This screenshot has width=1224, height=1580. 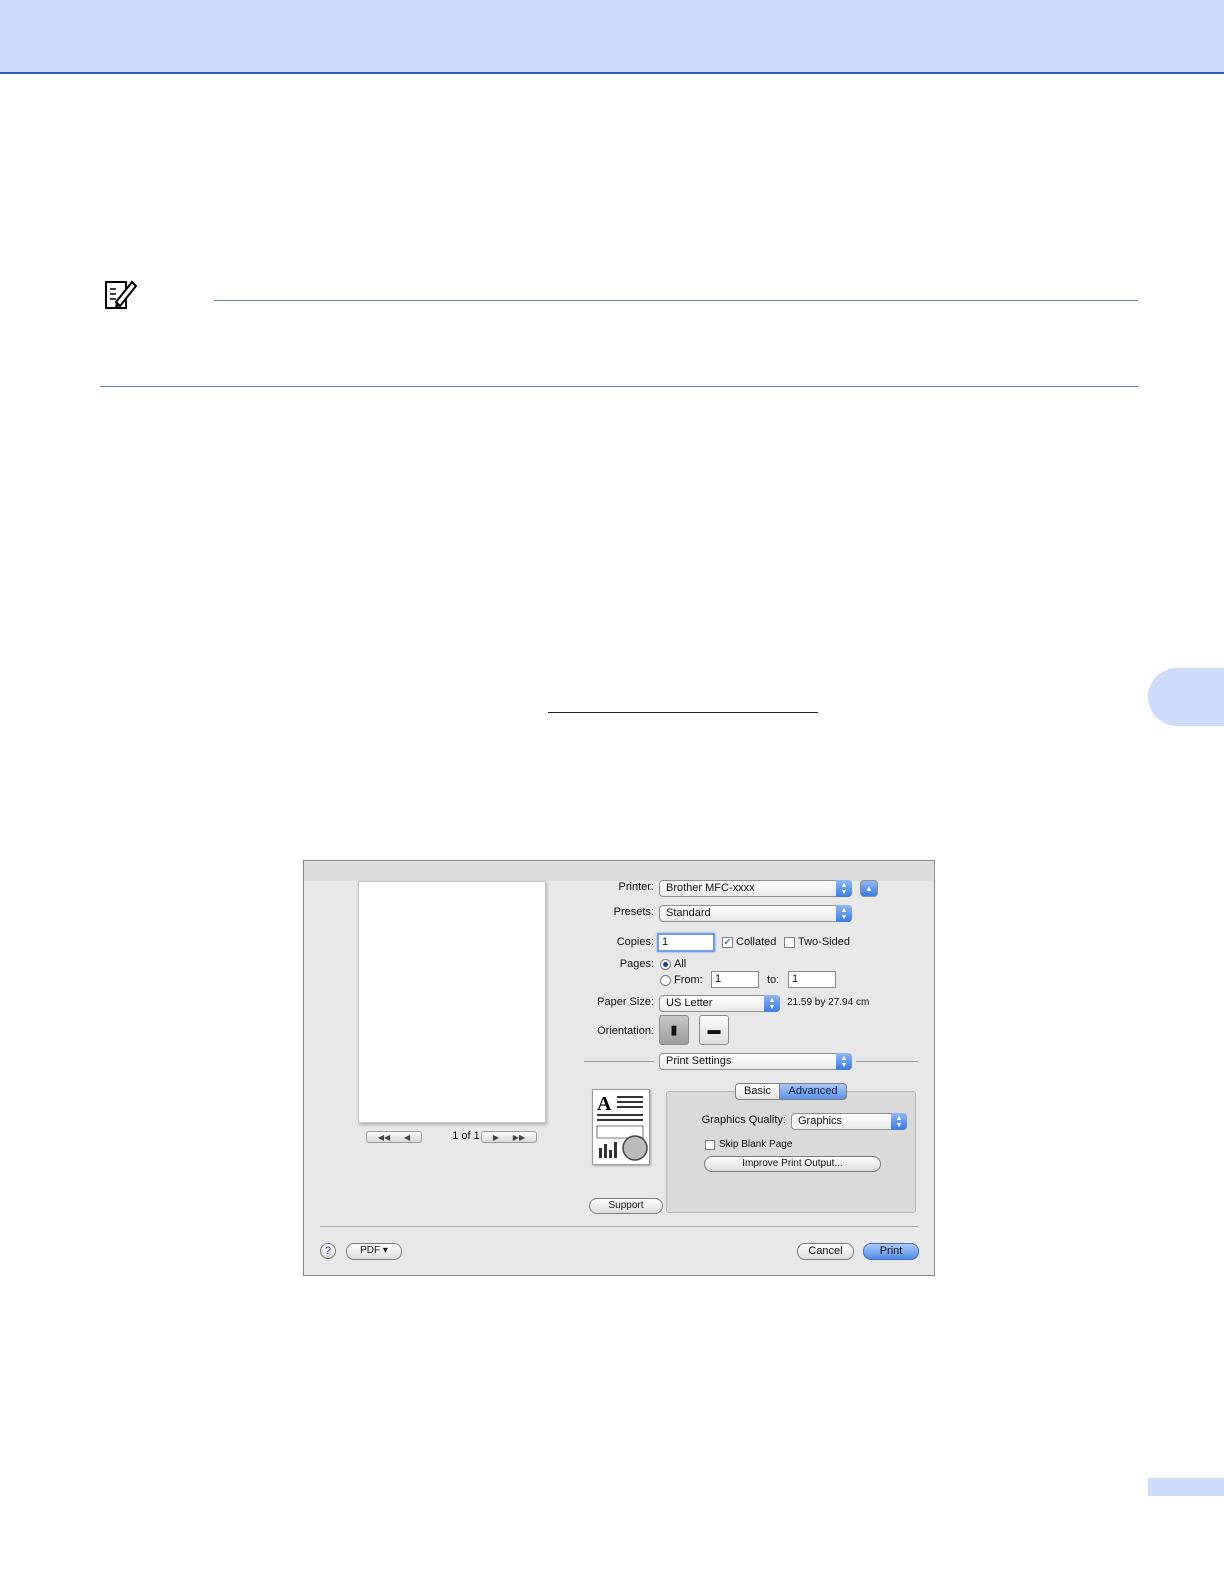 I want to click on skip-blank-checkbox, so click(x=710, y=1145).